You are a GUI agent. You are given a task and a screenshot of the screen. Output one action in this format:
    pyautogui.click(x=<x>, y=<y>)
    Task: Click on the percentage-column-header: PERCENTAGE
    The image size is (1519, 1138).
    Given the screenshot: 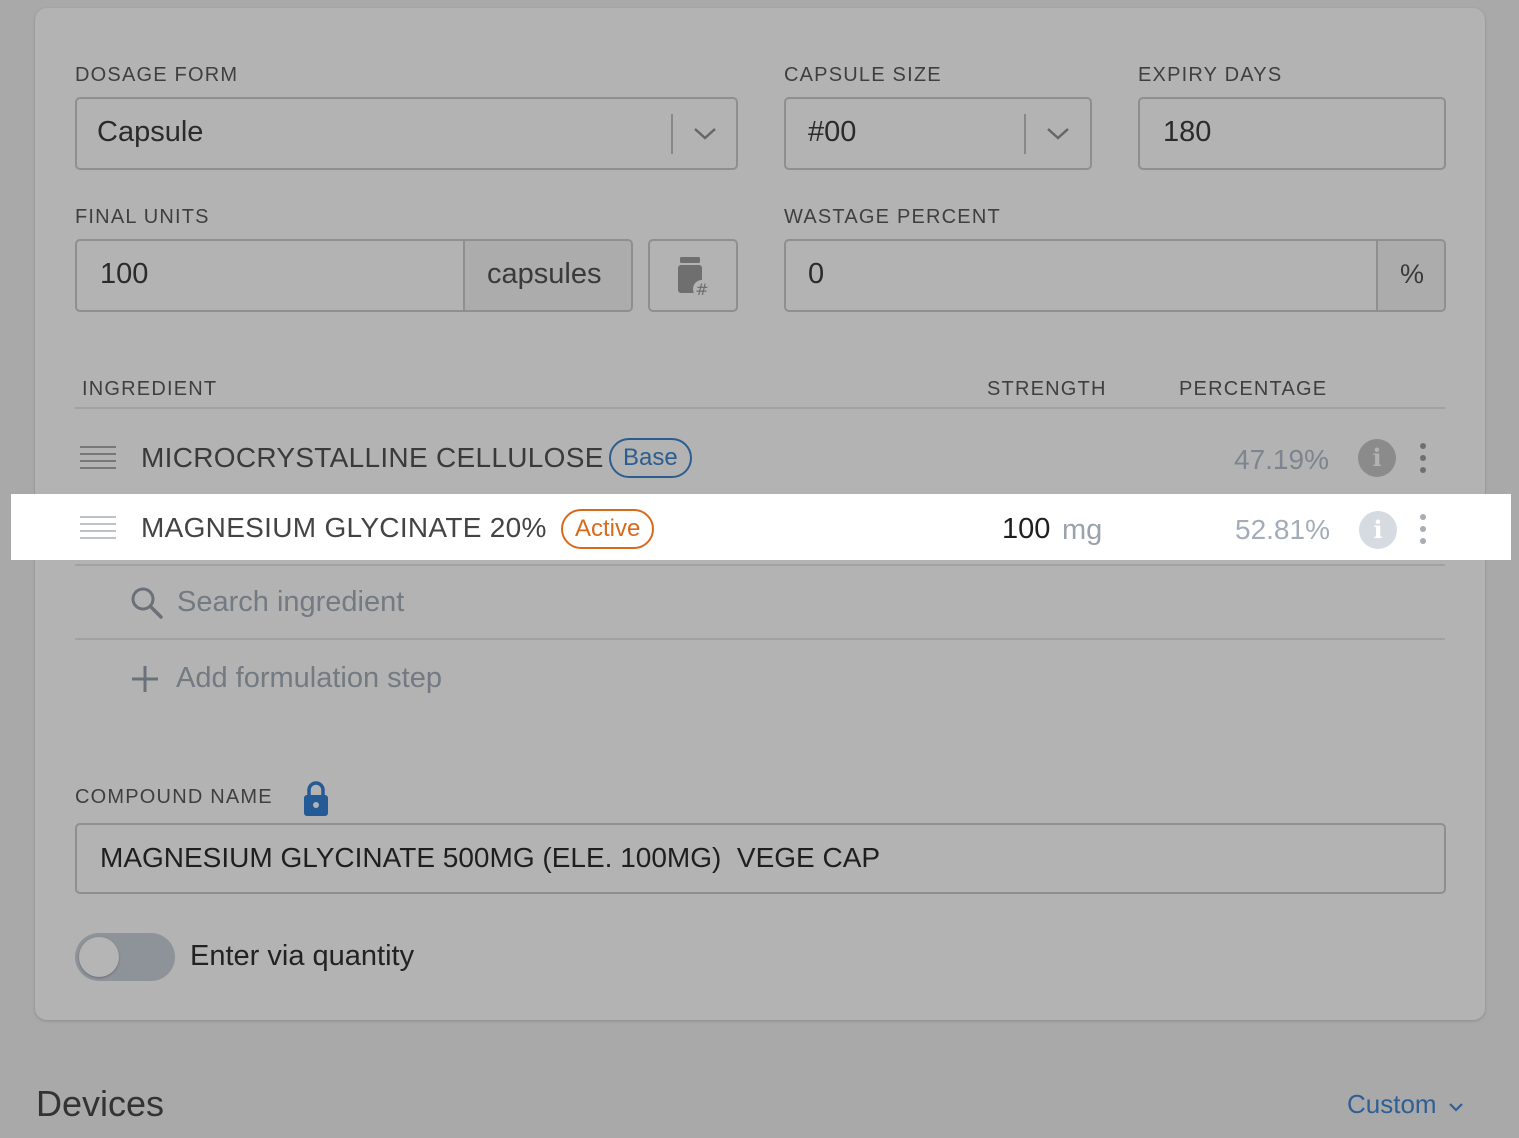 What is the action you would take?
    pyautogui.click(x=1253, y=389)
    